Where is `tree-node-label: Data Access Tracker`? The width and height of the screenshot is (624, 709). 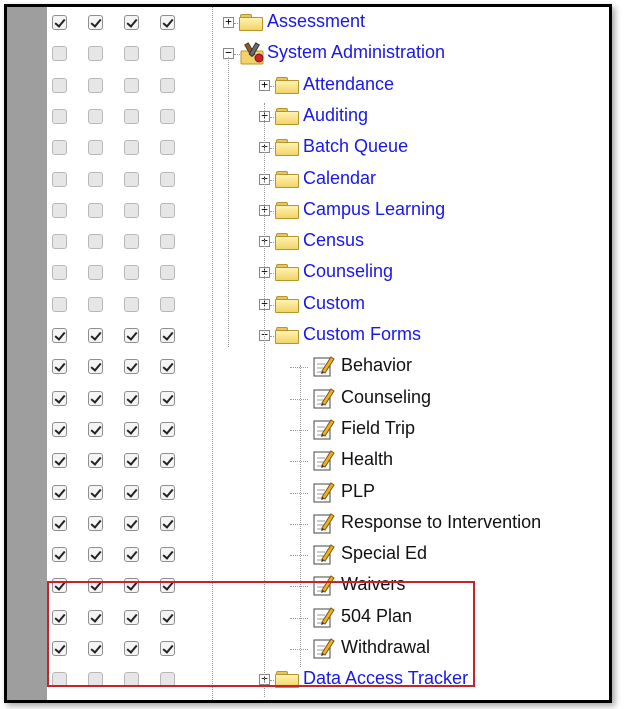
tree-node-label: Data Access Tracker is located at coordinates (385, 678).